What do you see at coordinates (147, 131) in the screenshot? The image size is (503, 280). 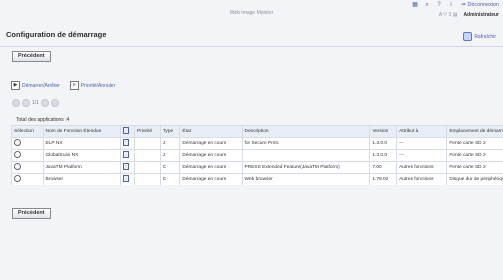 I see `header-priority: Priorité` at bounding box center [147, 131].